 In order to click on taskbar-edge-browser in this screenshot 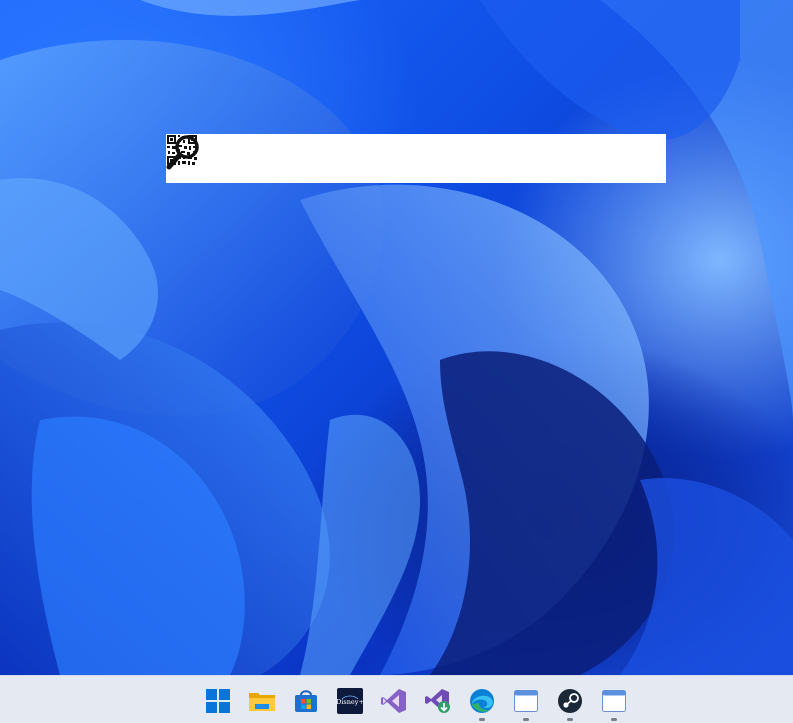, I will do `click(482, 702)`.